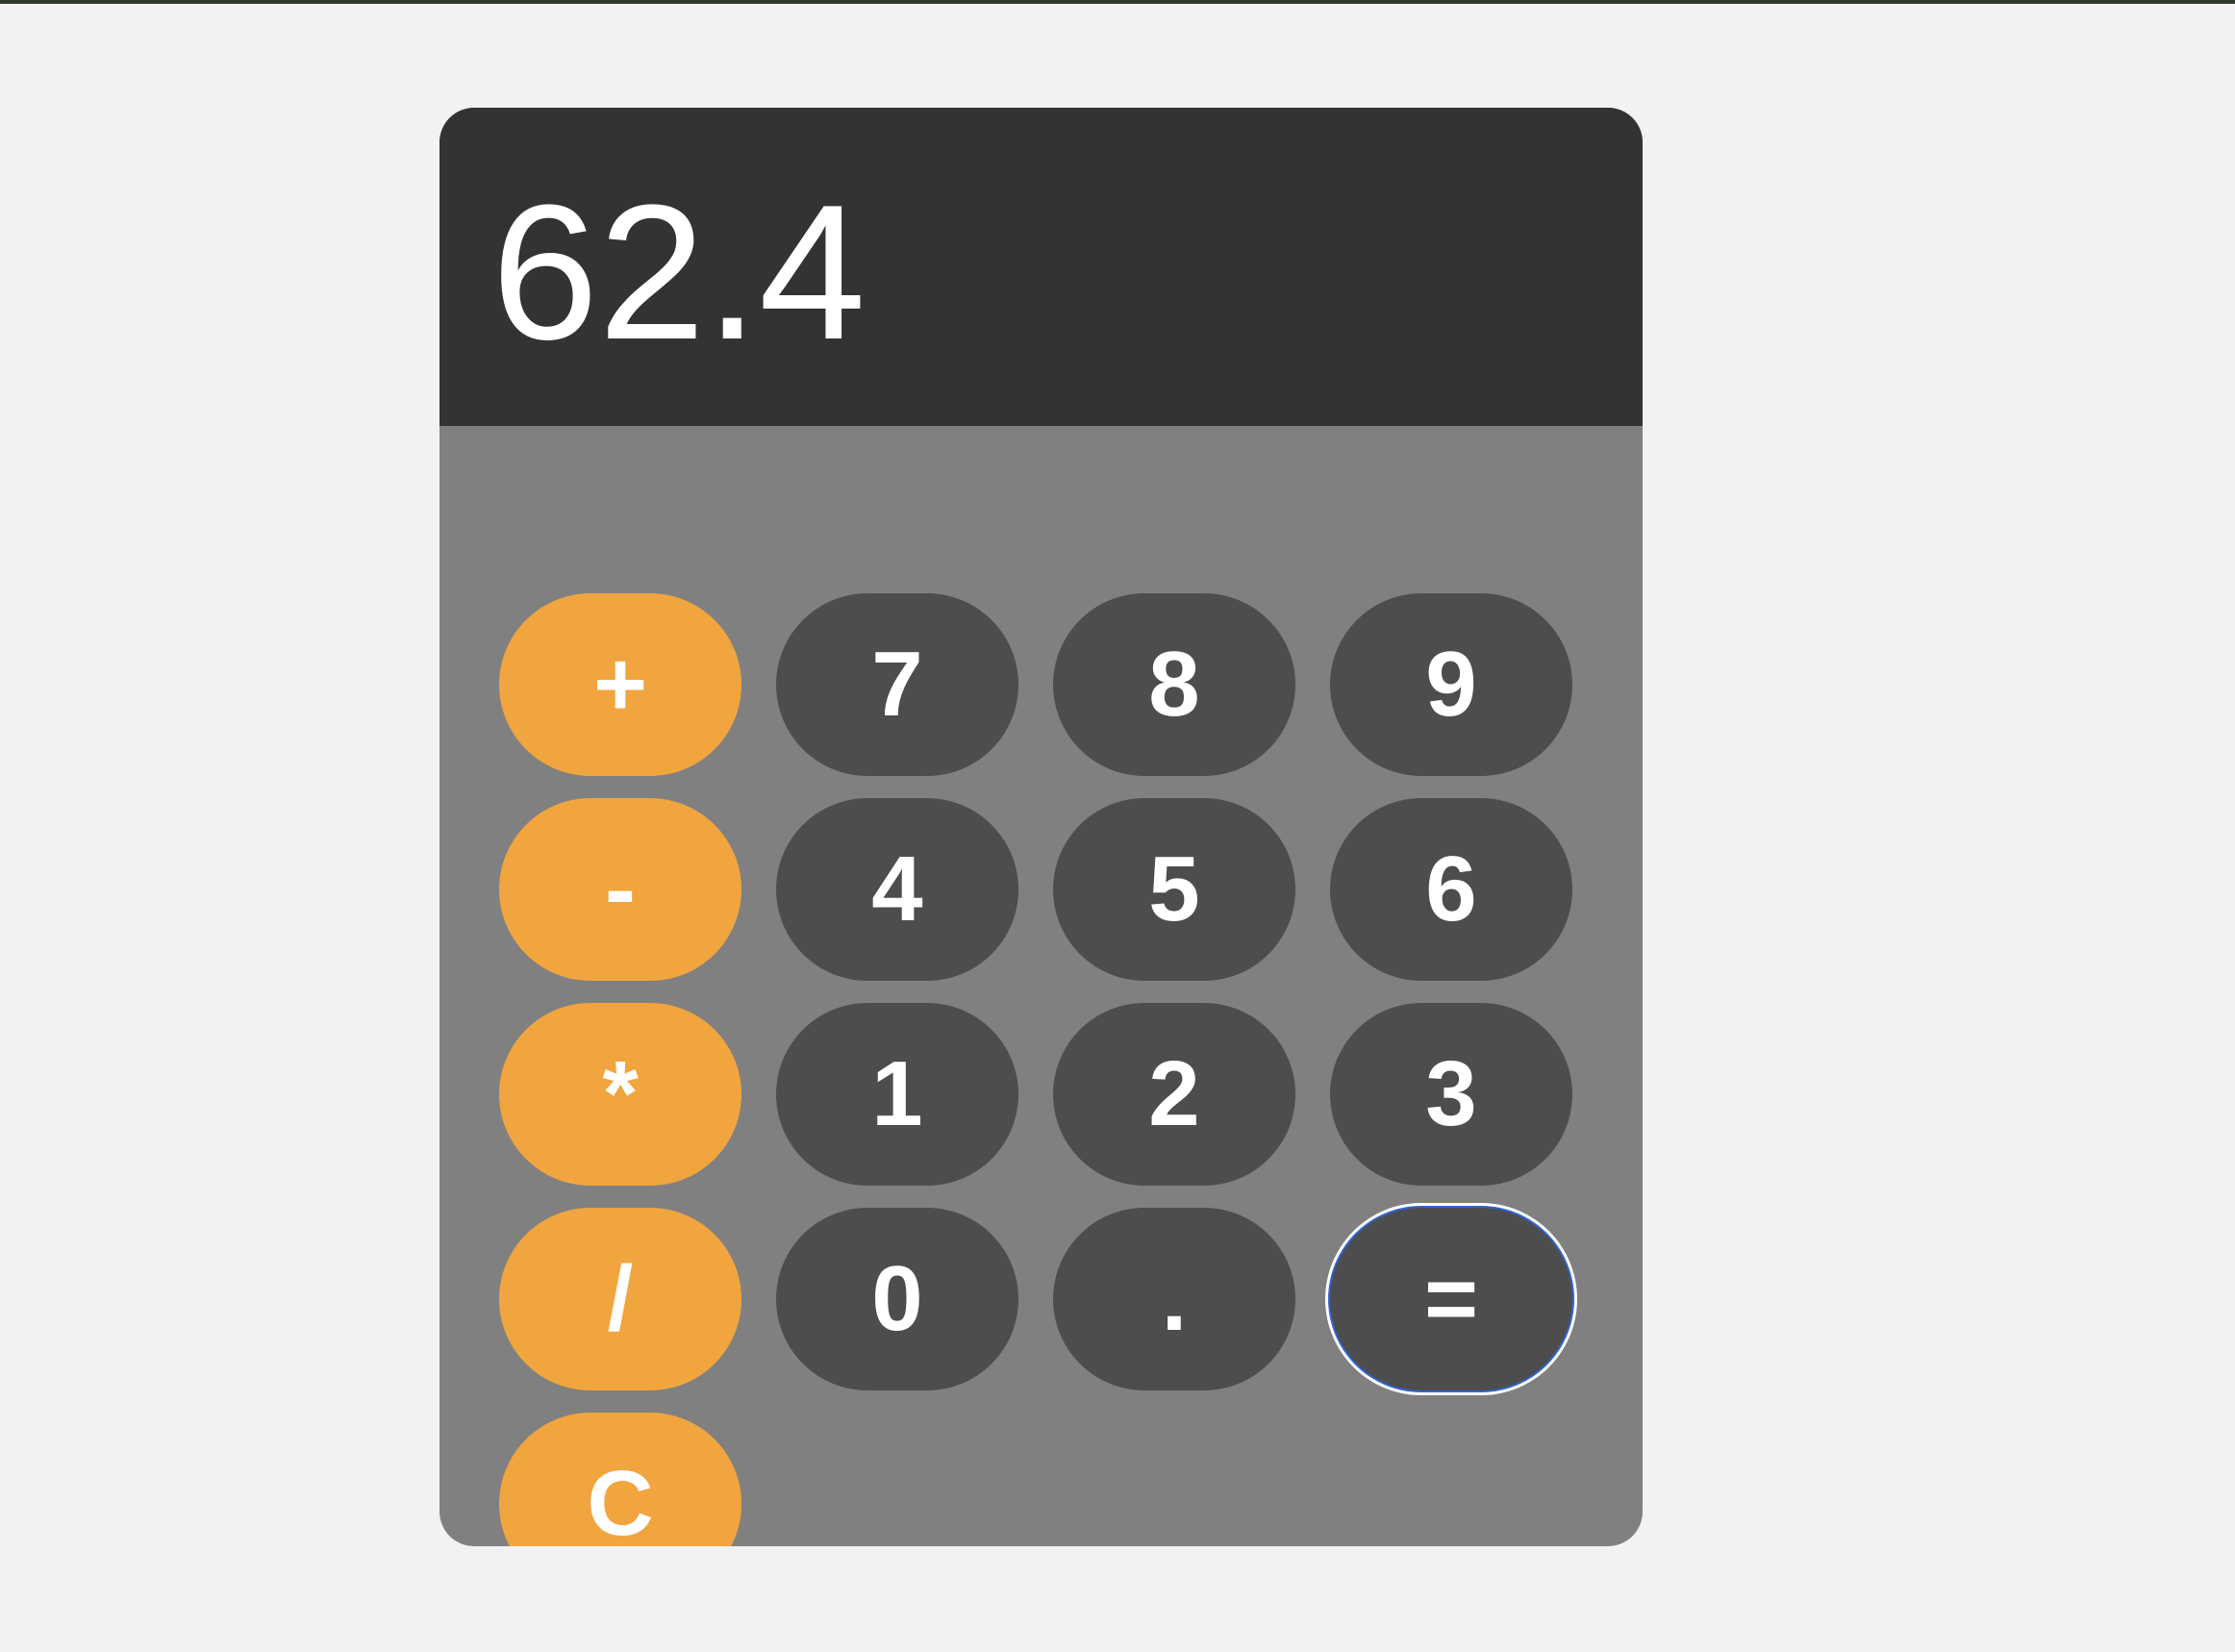 Image resolution: width=2235 pixels, height=1652 pixels. Describe the element at coordinates (620, 1094) in the screenshot. I see `multiply-button: *` at that location.